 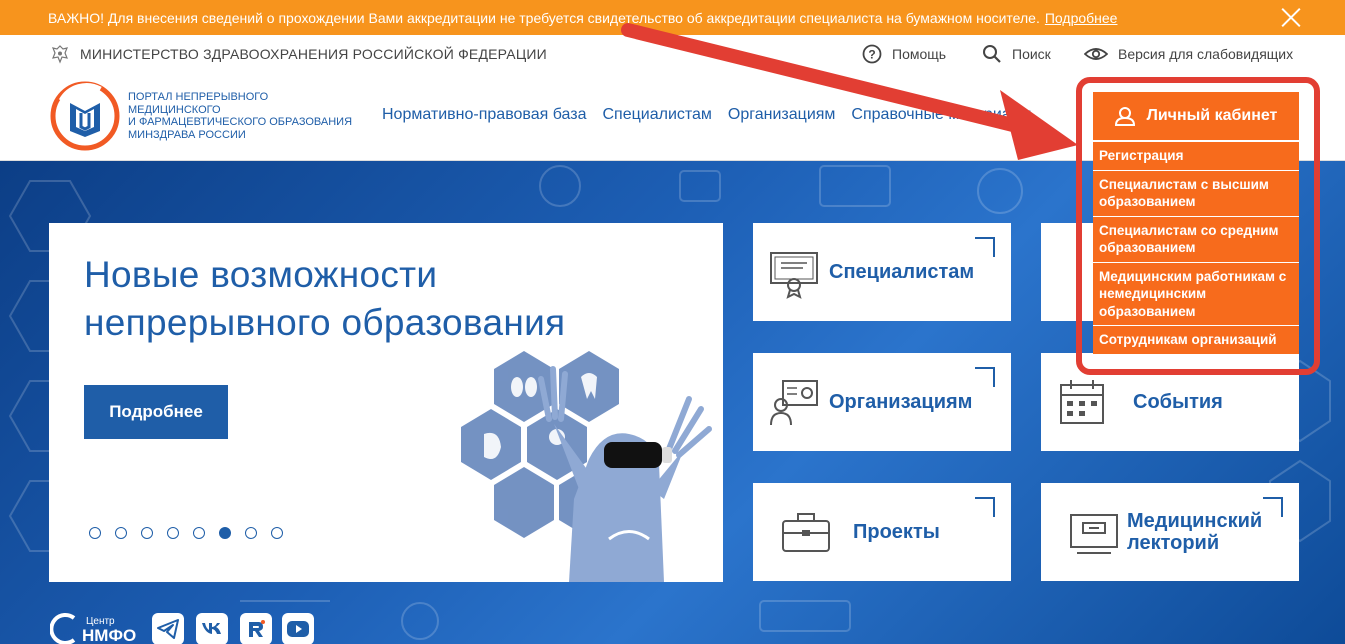 I want to click on portal-name-line: И ФАРМАЦЕВТИЧЕСКОГО ОБРАЗОВАНИЯ, so click(x=240, y=122).